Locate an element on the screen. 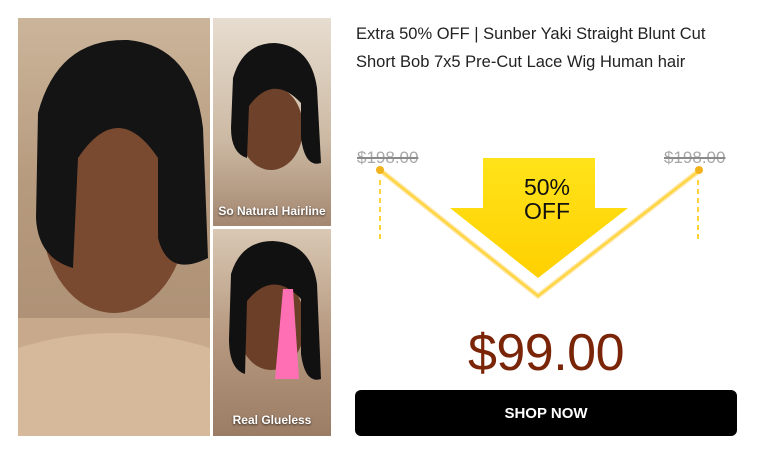  shop-now-button: SHOP NOW is located at coordinates (546, 413).